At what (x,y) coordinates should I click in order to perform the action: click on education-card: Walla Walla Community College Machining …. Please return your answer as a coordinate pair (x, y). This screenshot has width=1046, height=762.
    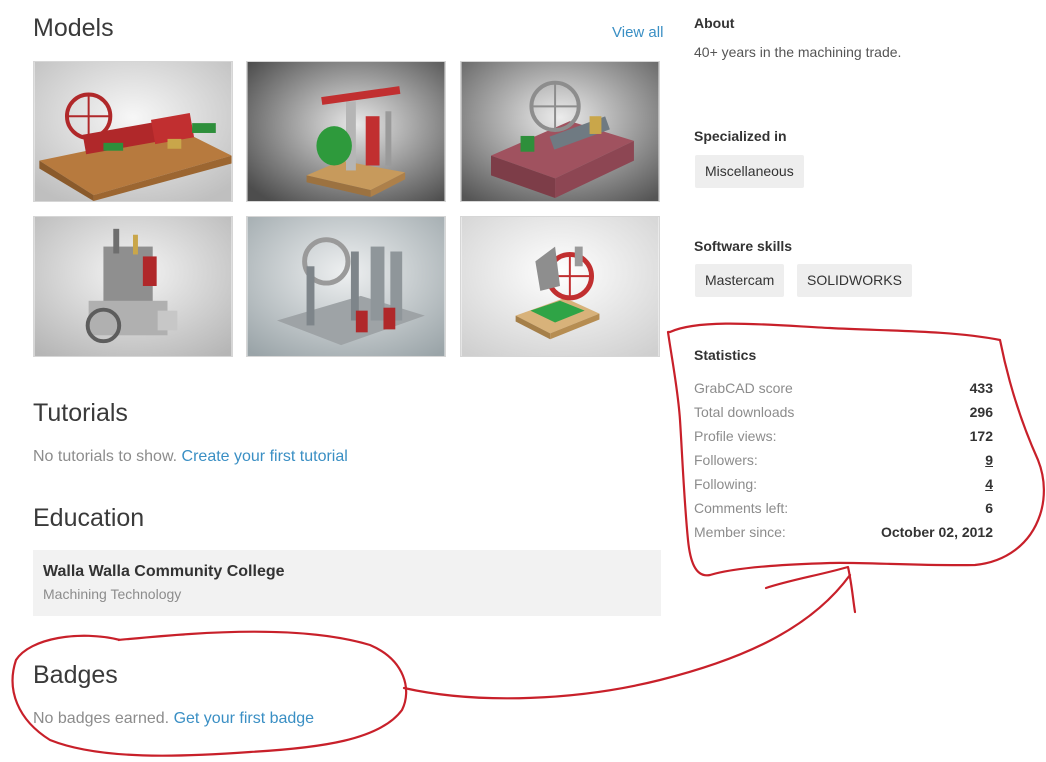
    Looking at the image, I should click on (347, 583).